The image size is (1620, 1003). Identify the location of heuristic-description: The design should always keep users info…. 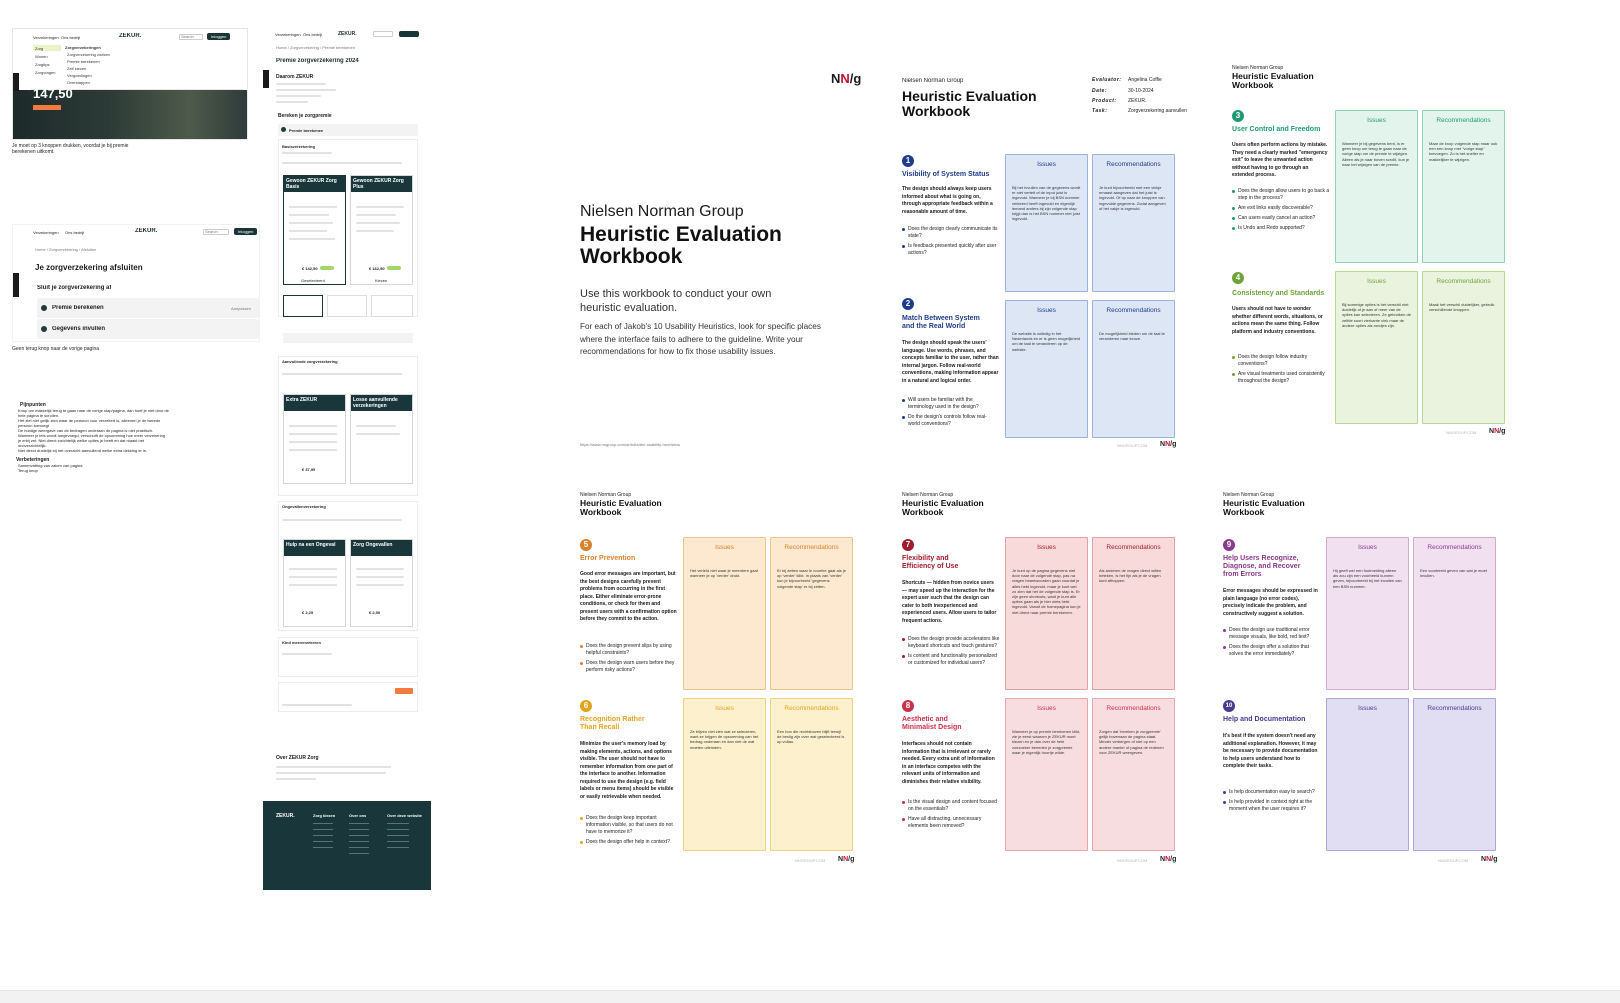
(947, 200).